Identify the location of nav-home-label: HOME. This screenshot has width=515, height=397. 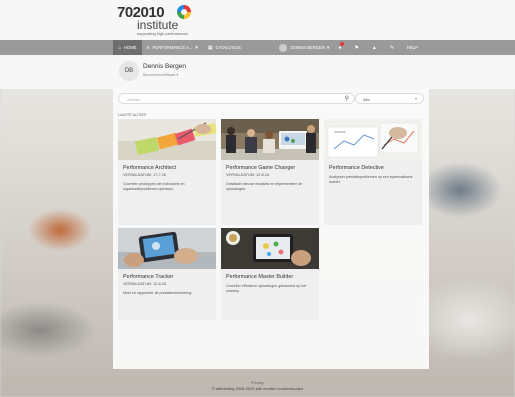
(130, 47).